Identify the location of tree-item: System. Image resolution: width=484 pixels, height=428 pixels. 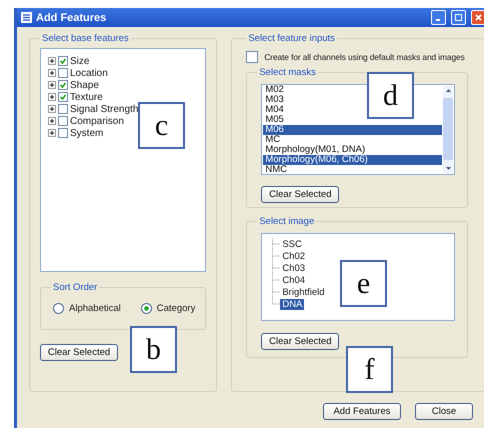
(87, 133).